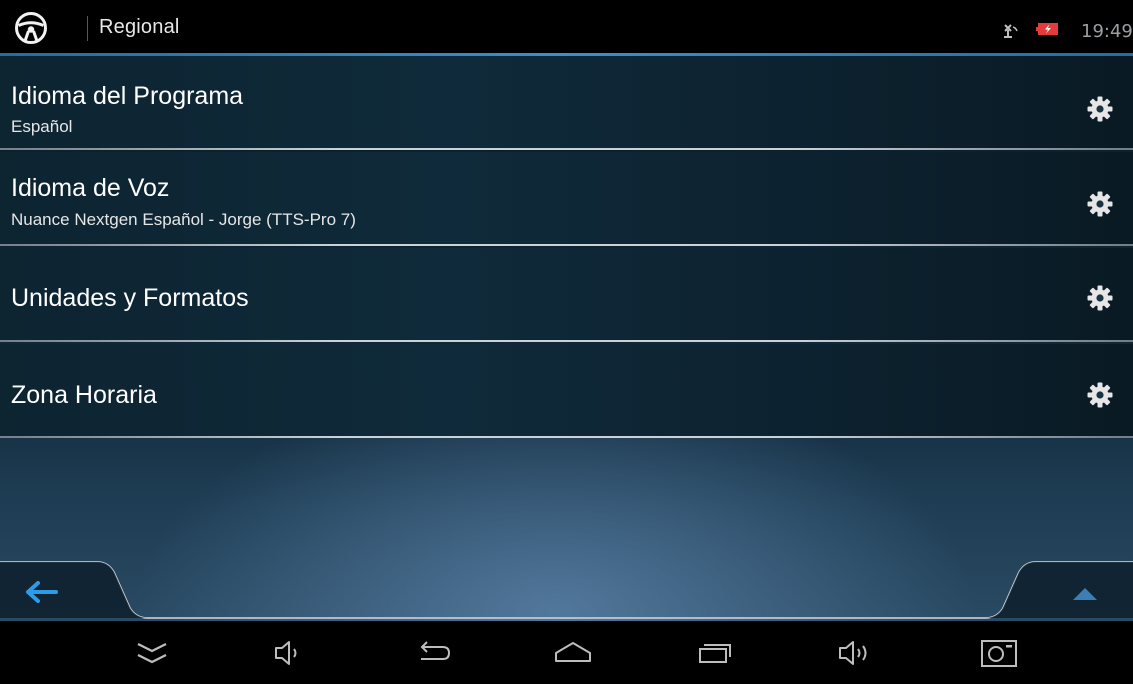  Describe the element at coordinates (42, 126) in the screenshot. I see `setting-value: Español` at that location.